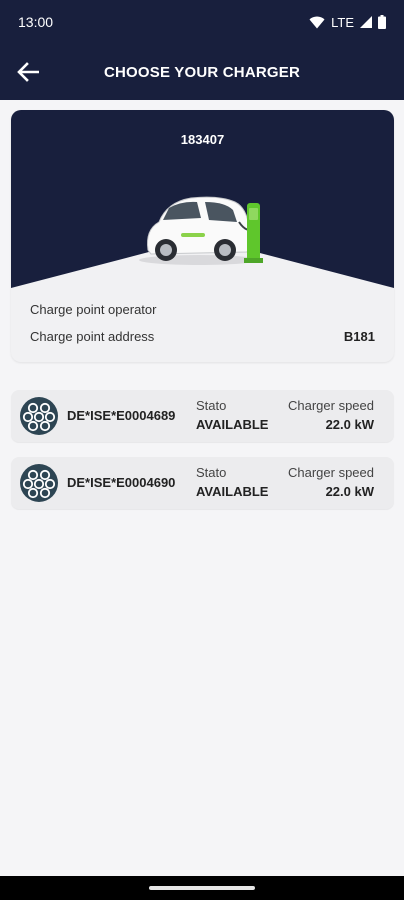 The image size is (404, 900). What do you see at coordinates (342, 22) in the screenshot?
I see `network-type: LTE` at bounding box center [342, 22].